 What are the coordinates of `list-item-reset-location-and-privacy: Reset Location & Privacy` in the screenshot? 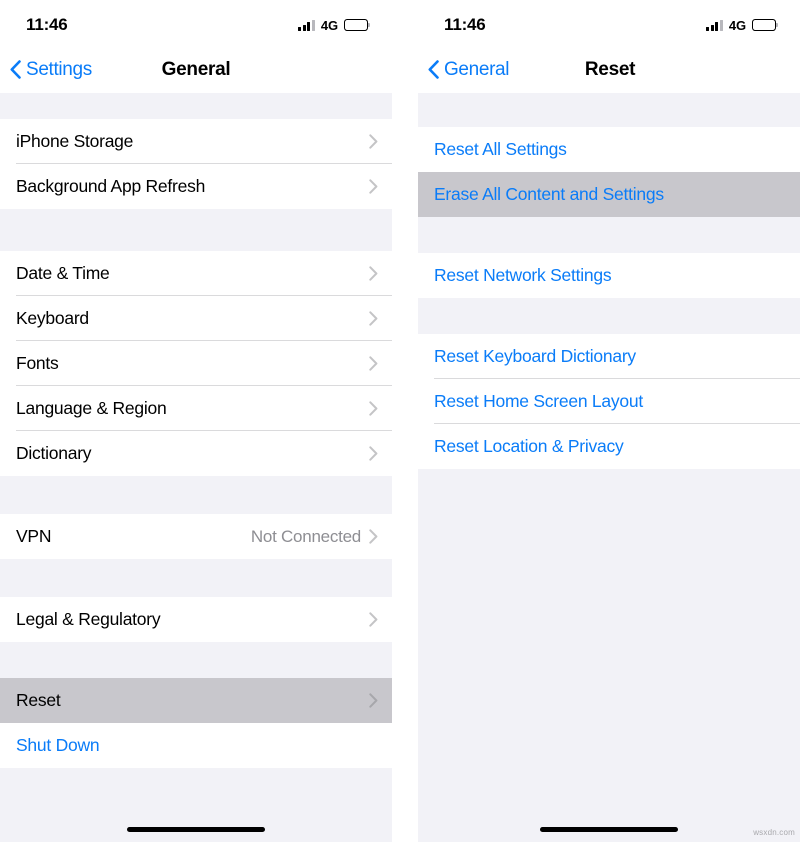 It's located at (609, 446).